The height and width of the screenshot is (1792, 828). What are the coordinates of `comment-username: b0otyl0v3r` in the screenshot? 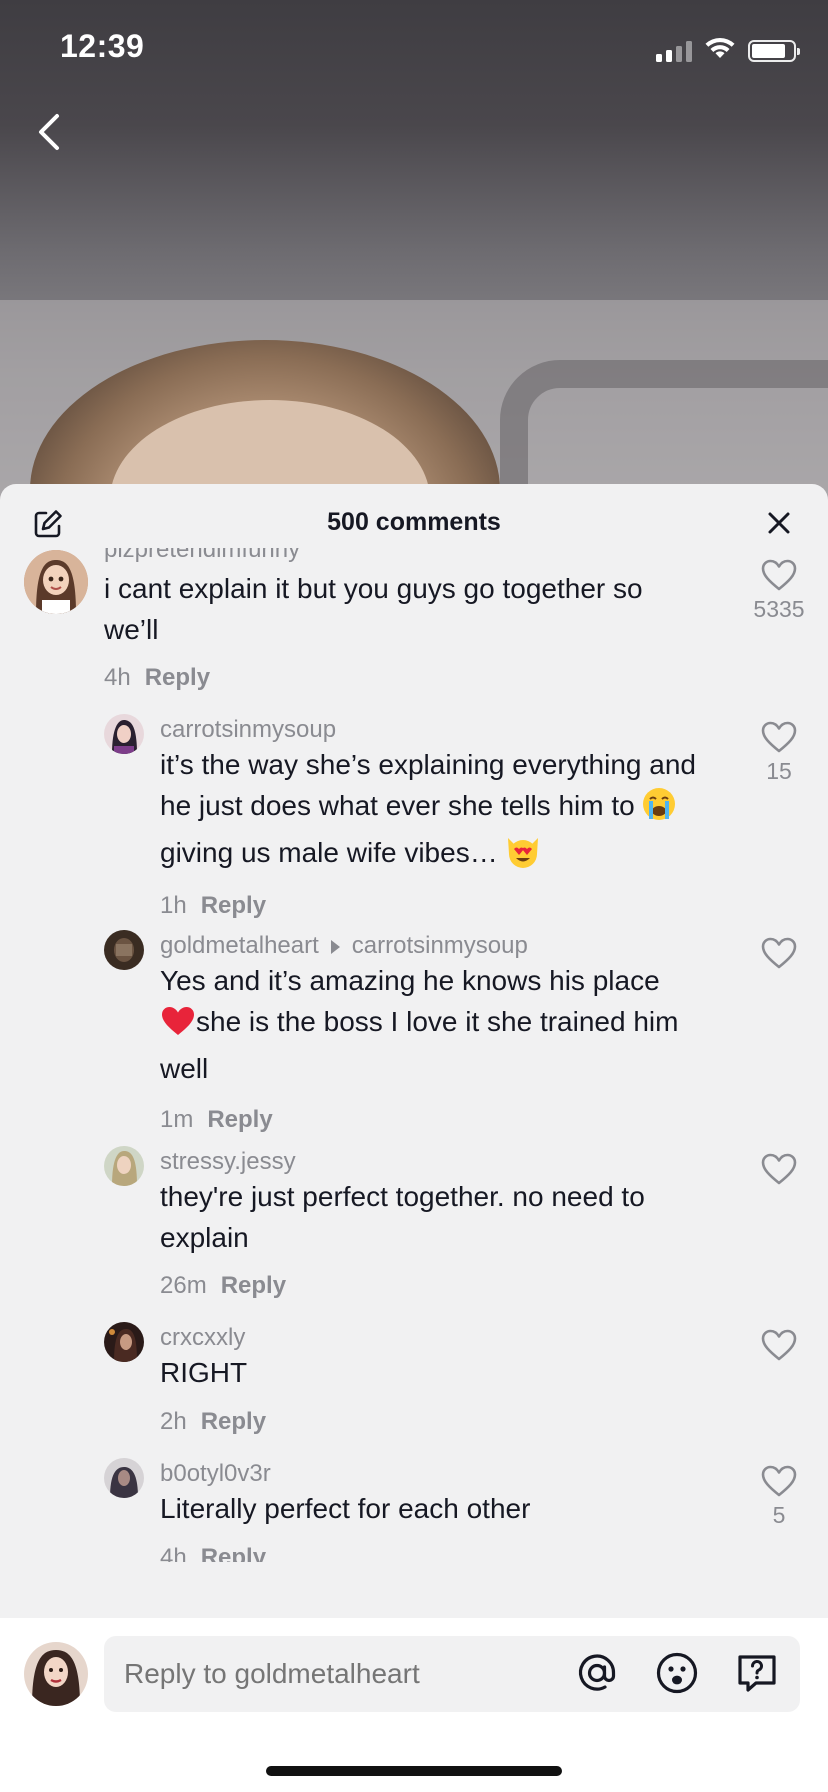 It's located at (215, 1474).